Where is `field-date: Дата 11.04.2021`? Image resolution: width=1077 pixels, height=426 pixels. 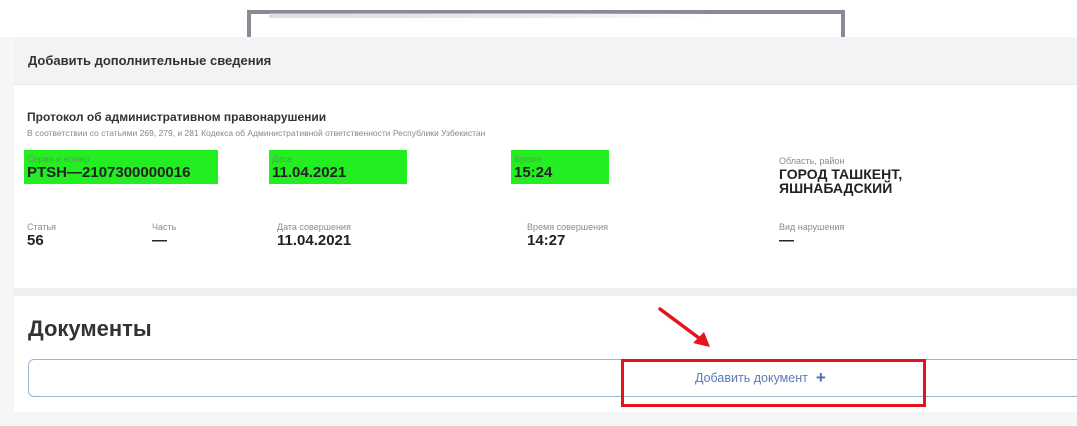
field-date: Дата 11.04.2021 is located at coordinates (338, 167).